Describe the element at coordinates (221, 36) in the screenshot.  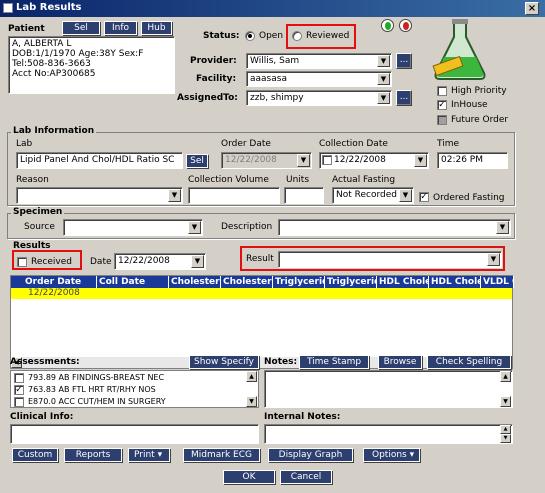
I see `status-label: Status:` at that location.